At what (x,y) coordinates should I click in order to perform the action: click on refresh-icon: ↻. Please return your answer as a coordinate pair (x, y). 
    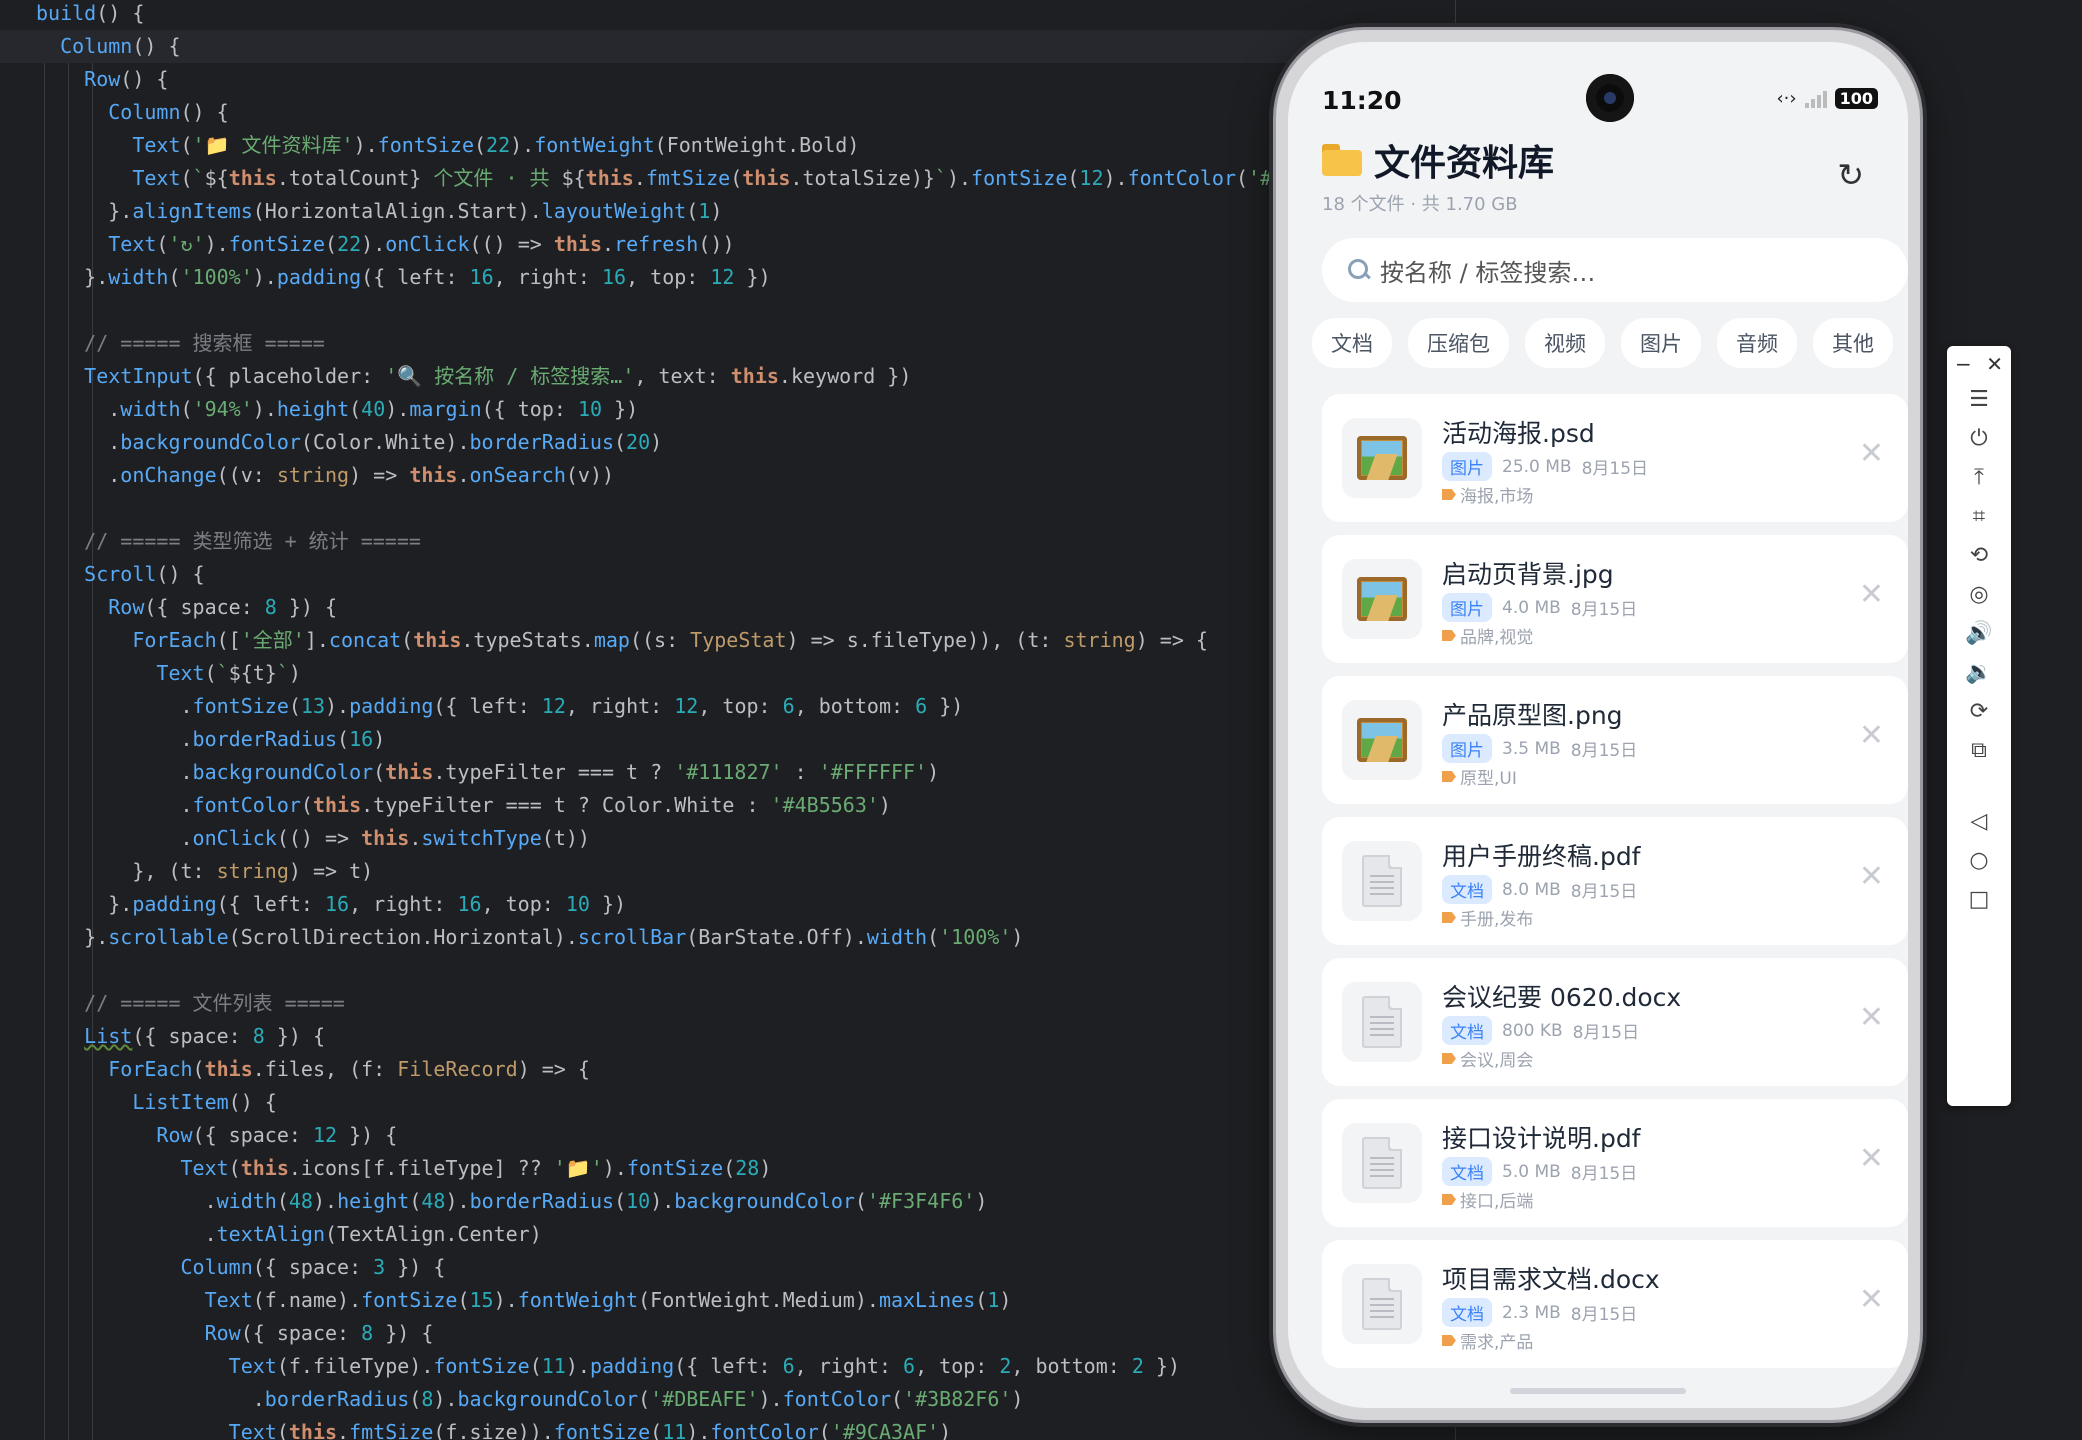
    Looking at the image, I should click on (1850, 175).